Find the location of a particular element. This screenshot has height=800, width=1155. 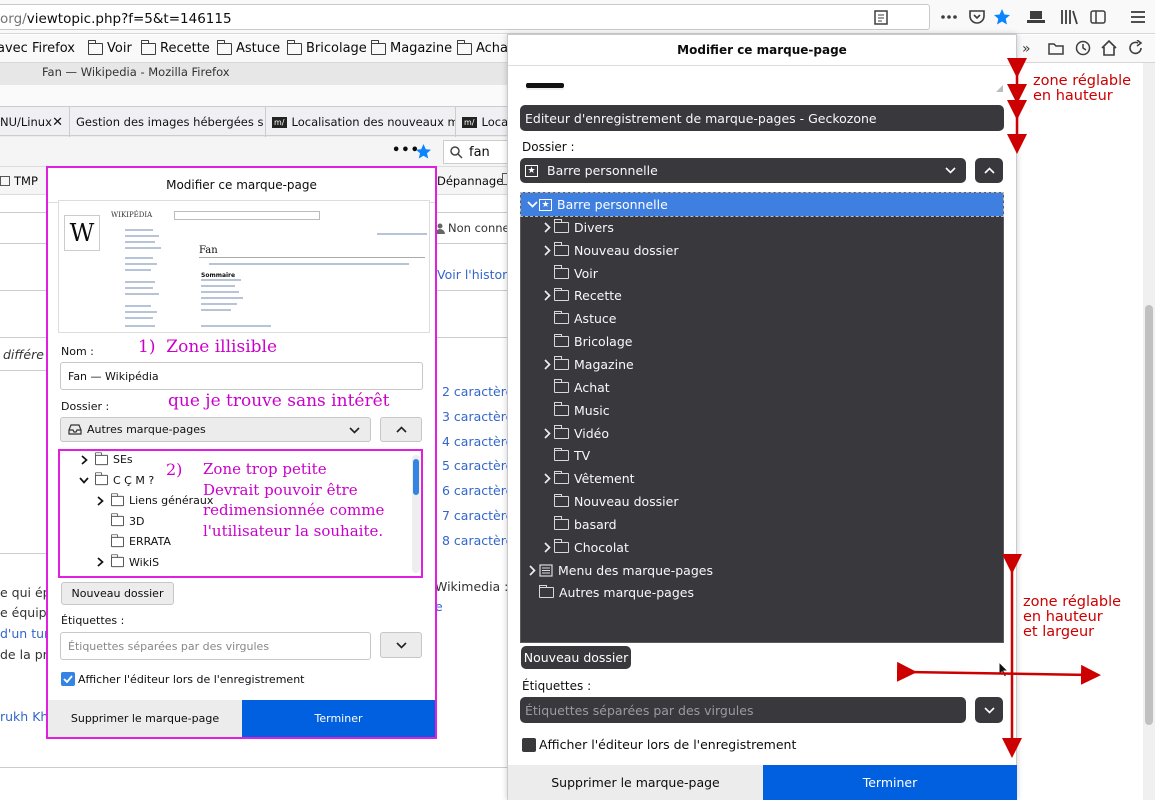

page-link: d'un tur is located at coordinates (24, 633).